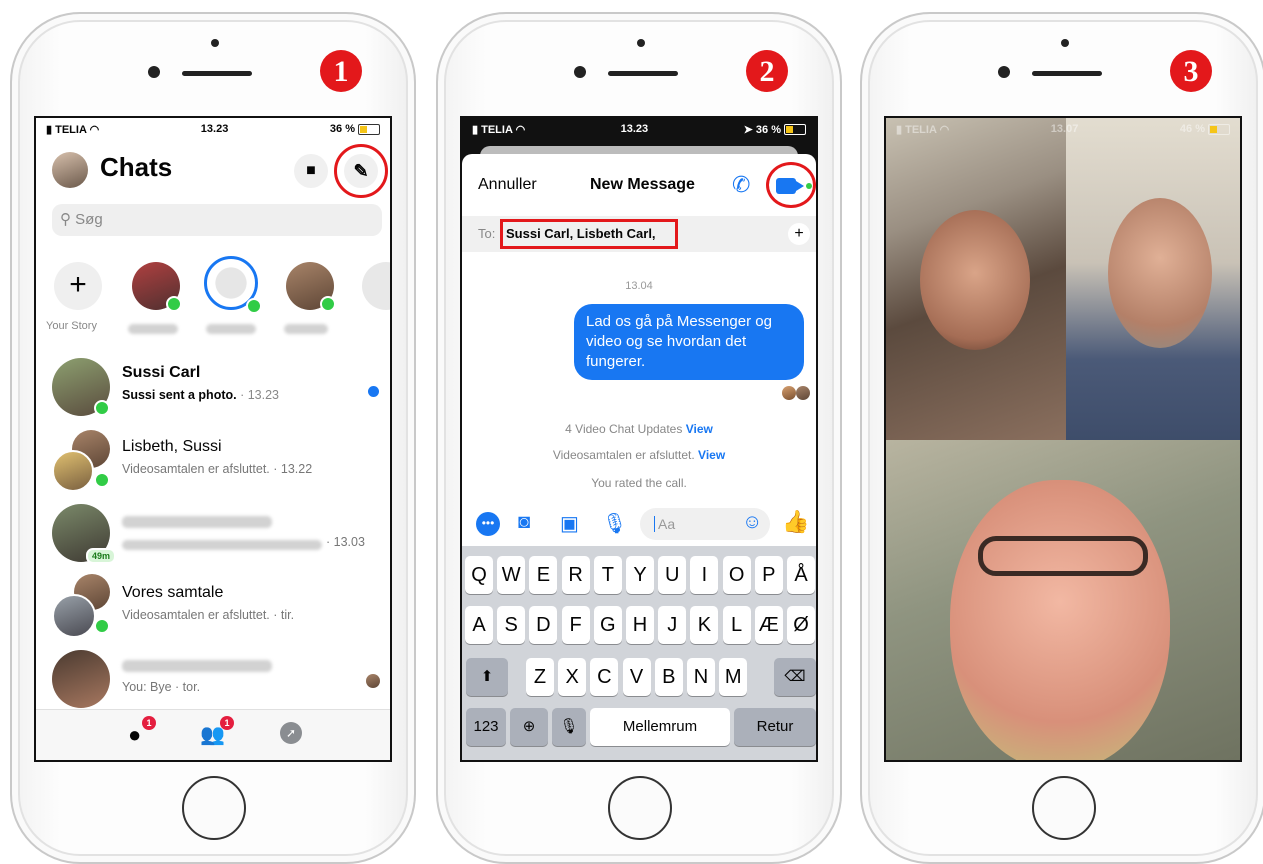 This screenshot has height=864, width=1263. What do you see at coordinates (639, 234) in the screenshot?
I see `to-field: To: Sussi Carl, Lisbeth Carl, +` at bounding box center [639, 234].